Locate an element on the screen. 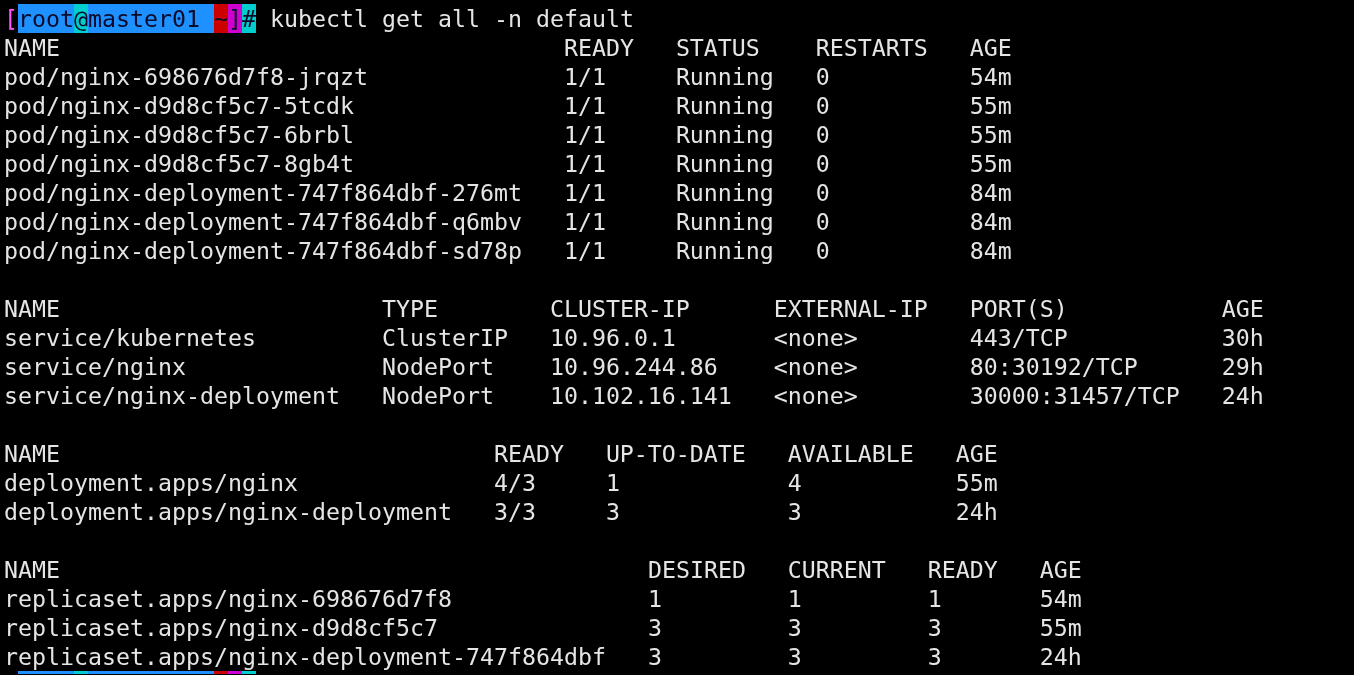 This screenshot has height=675, width=1354. table-cell: 29h is located at coordinates (1242, 366).